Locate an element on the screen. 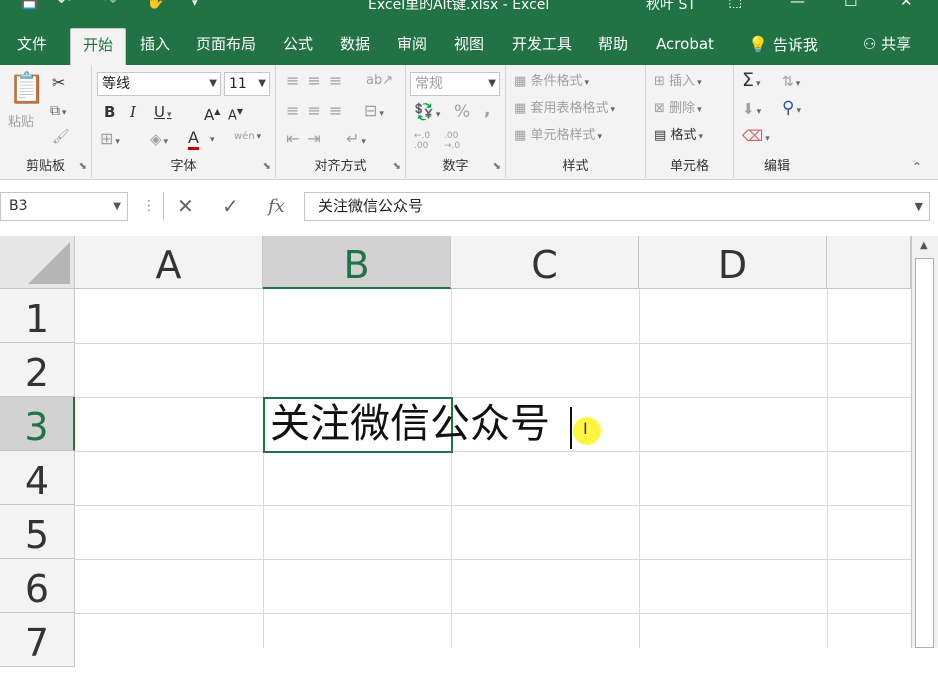 The image size is (938, 673). paste-icon: 📋 is located at coordinates (26, 89).